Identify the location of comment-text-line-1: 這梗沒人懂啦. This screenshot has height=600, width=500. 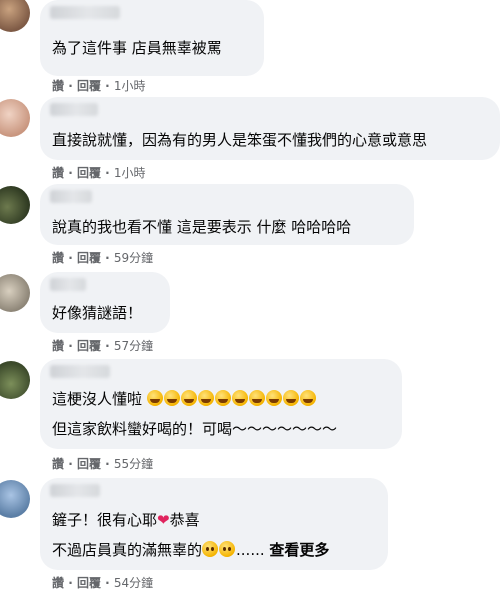
(184, 399).